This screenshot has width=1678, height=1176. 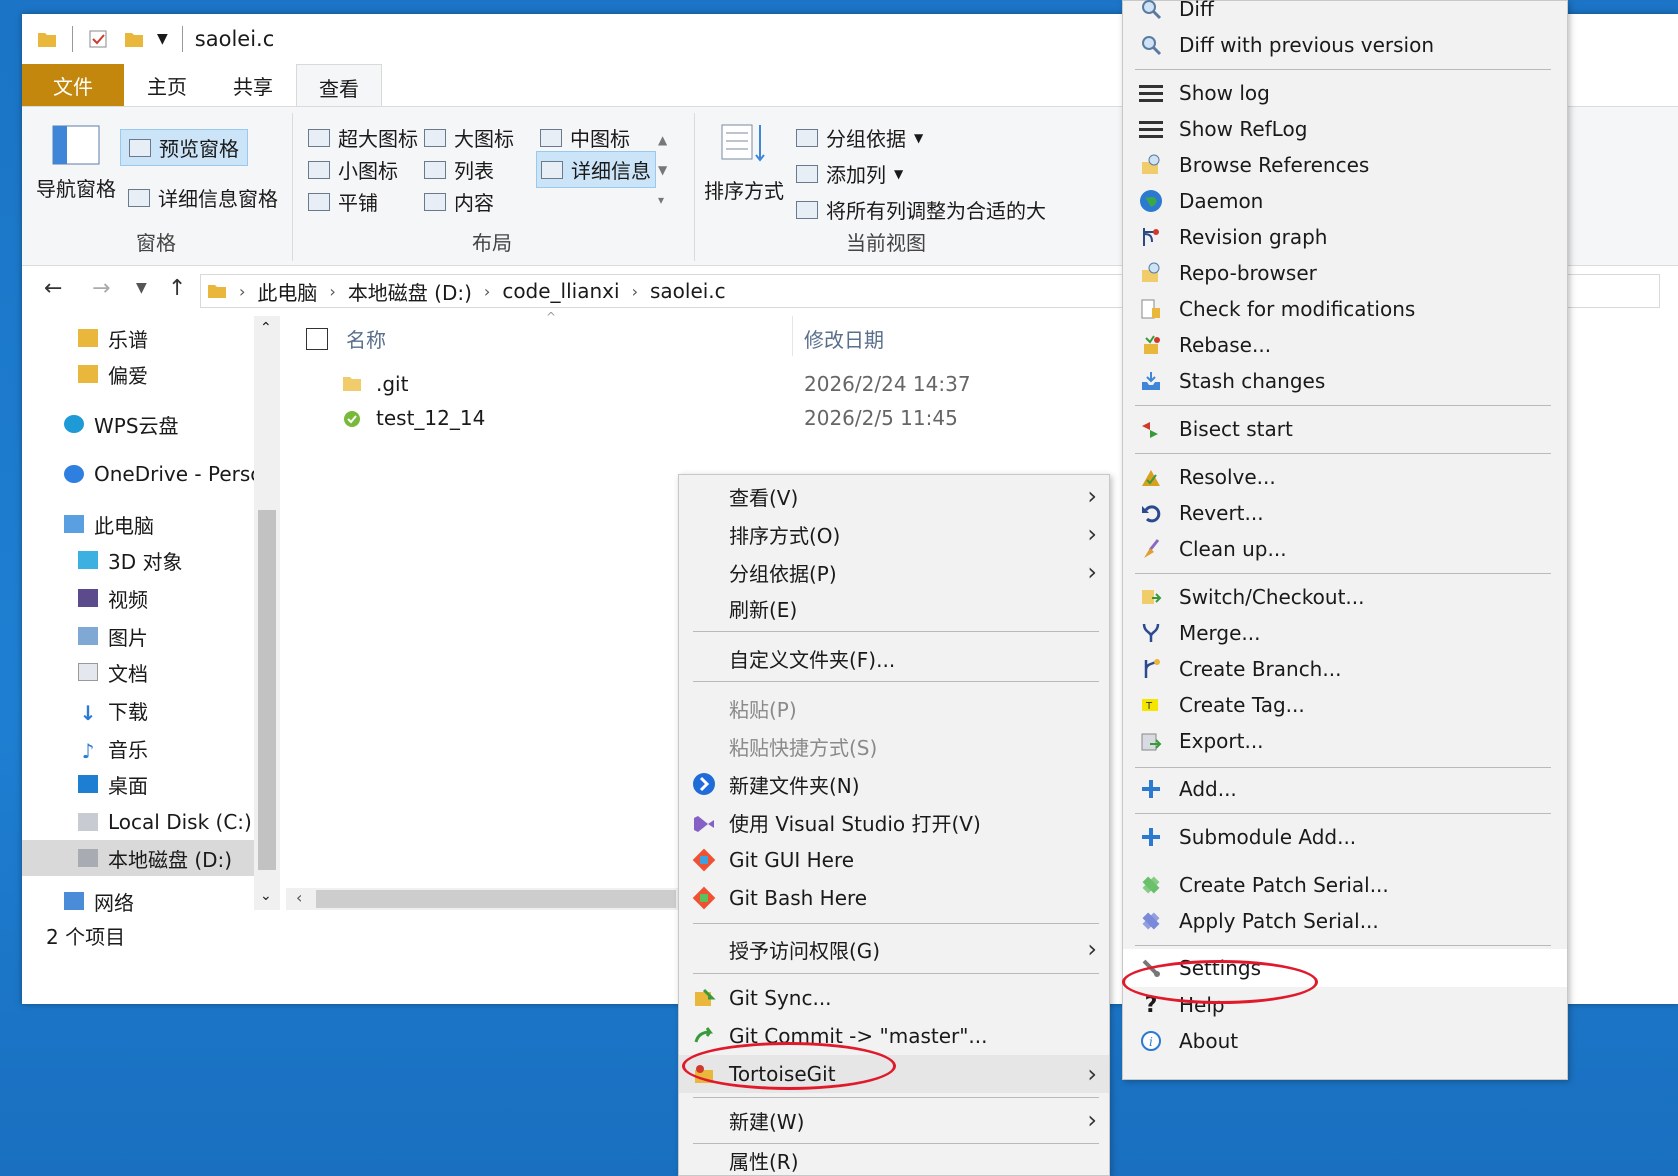 I want to click on nav-item: 偏爱, so click(x=113, y=374).